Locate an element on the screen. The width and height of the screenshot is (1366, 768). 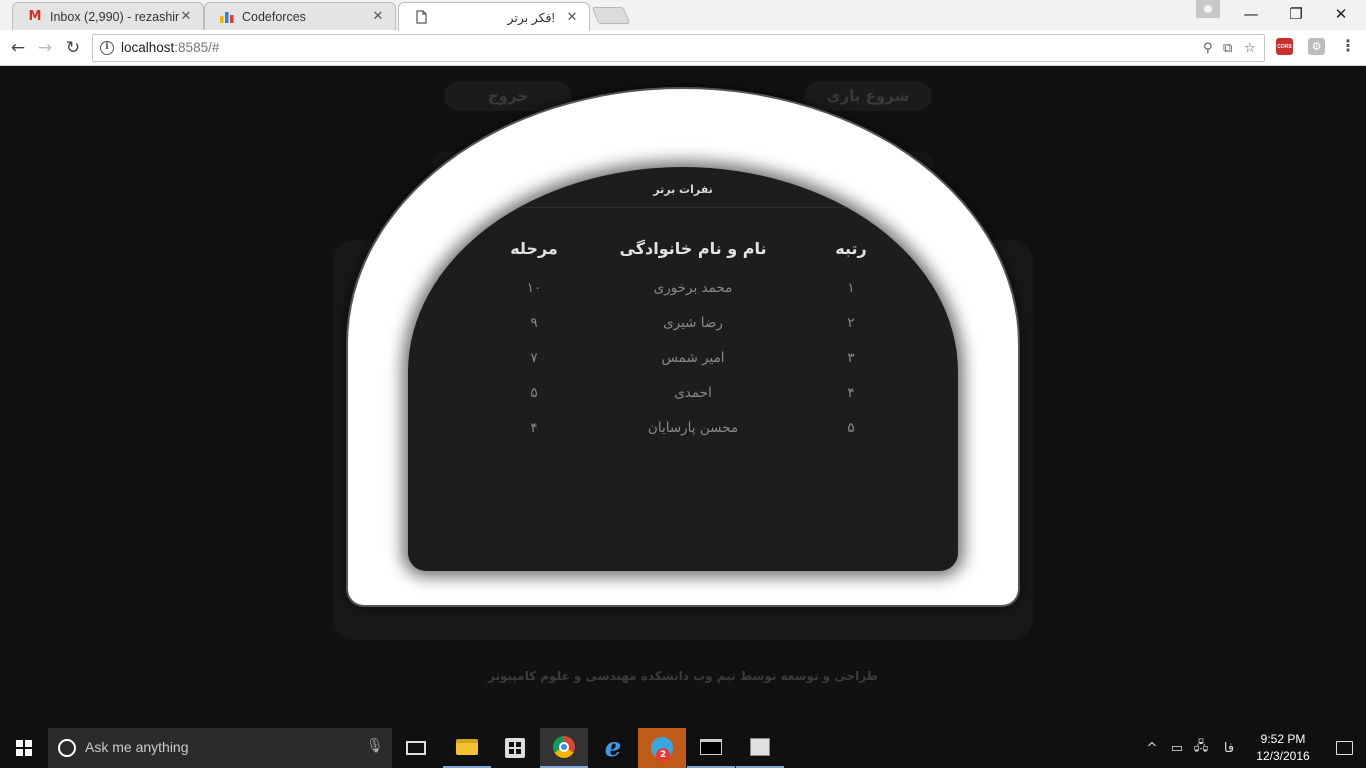
table-row: ۵ محسن پارسایان ۴ is located at coordinates (683, 434).